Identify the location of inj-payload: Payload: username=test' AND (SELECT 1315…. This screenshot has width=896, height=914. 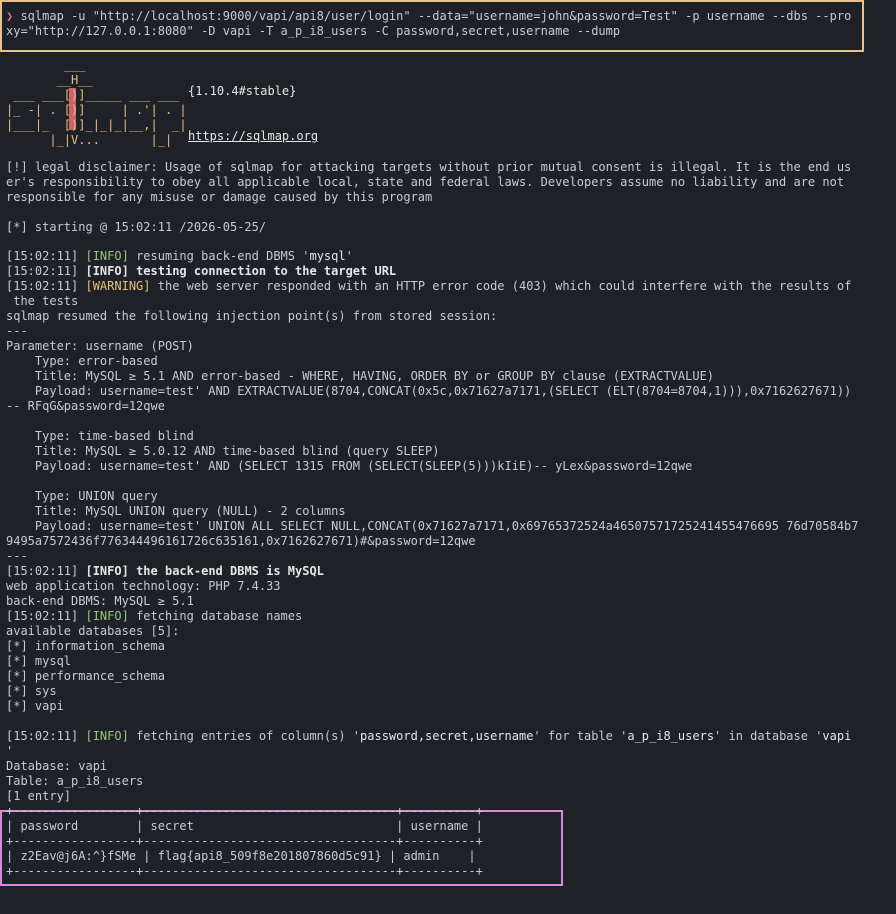
(349, 466).